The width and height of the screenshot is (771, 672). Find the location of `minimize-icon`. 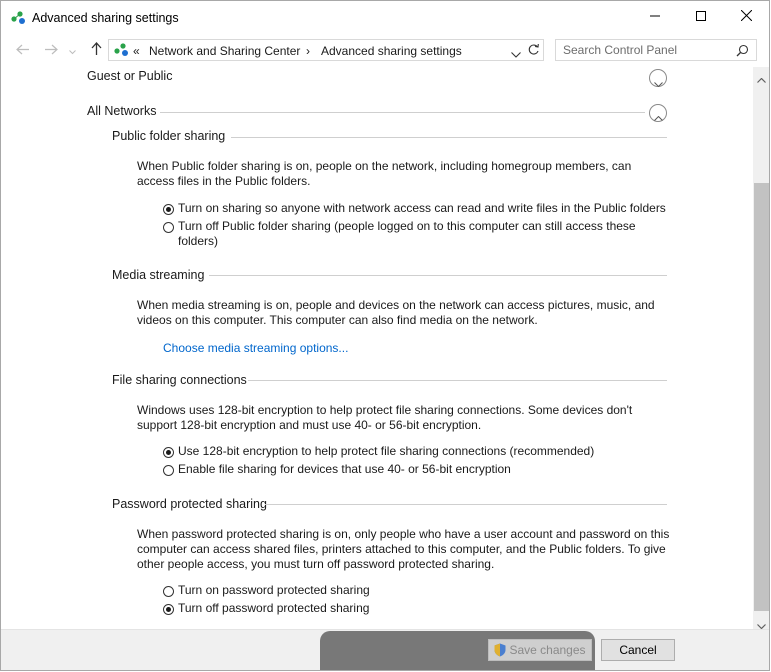

minimize-icon is located at coordinates (655, 17).